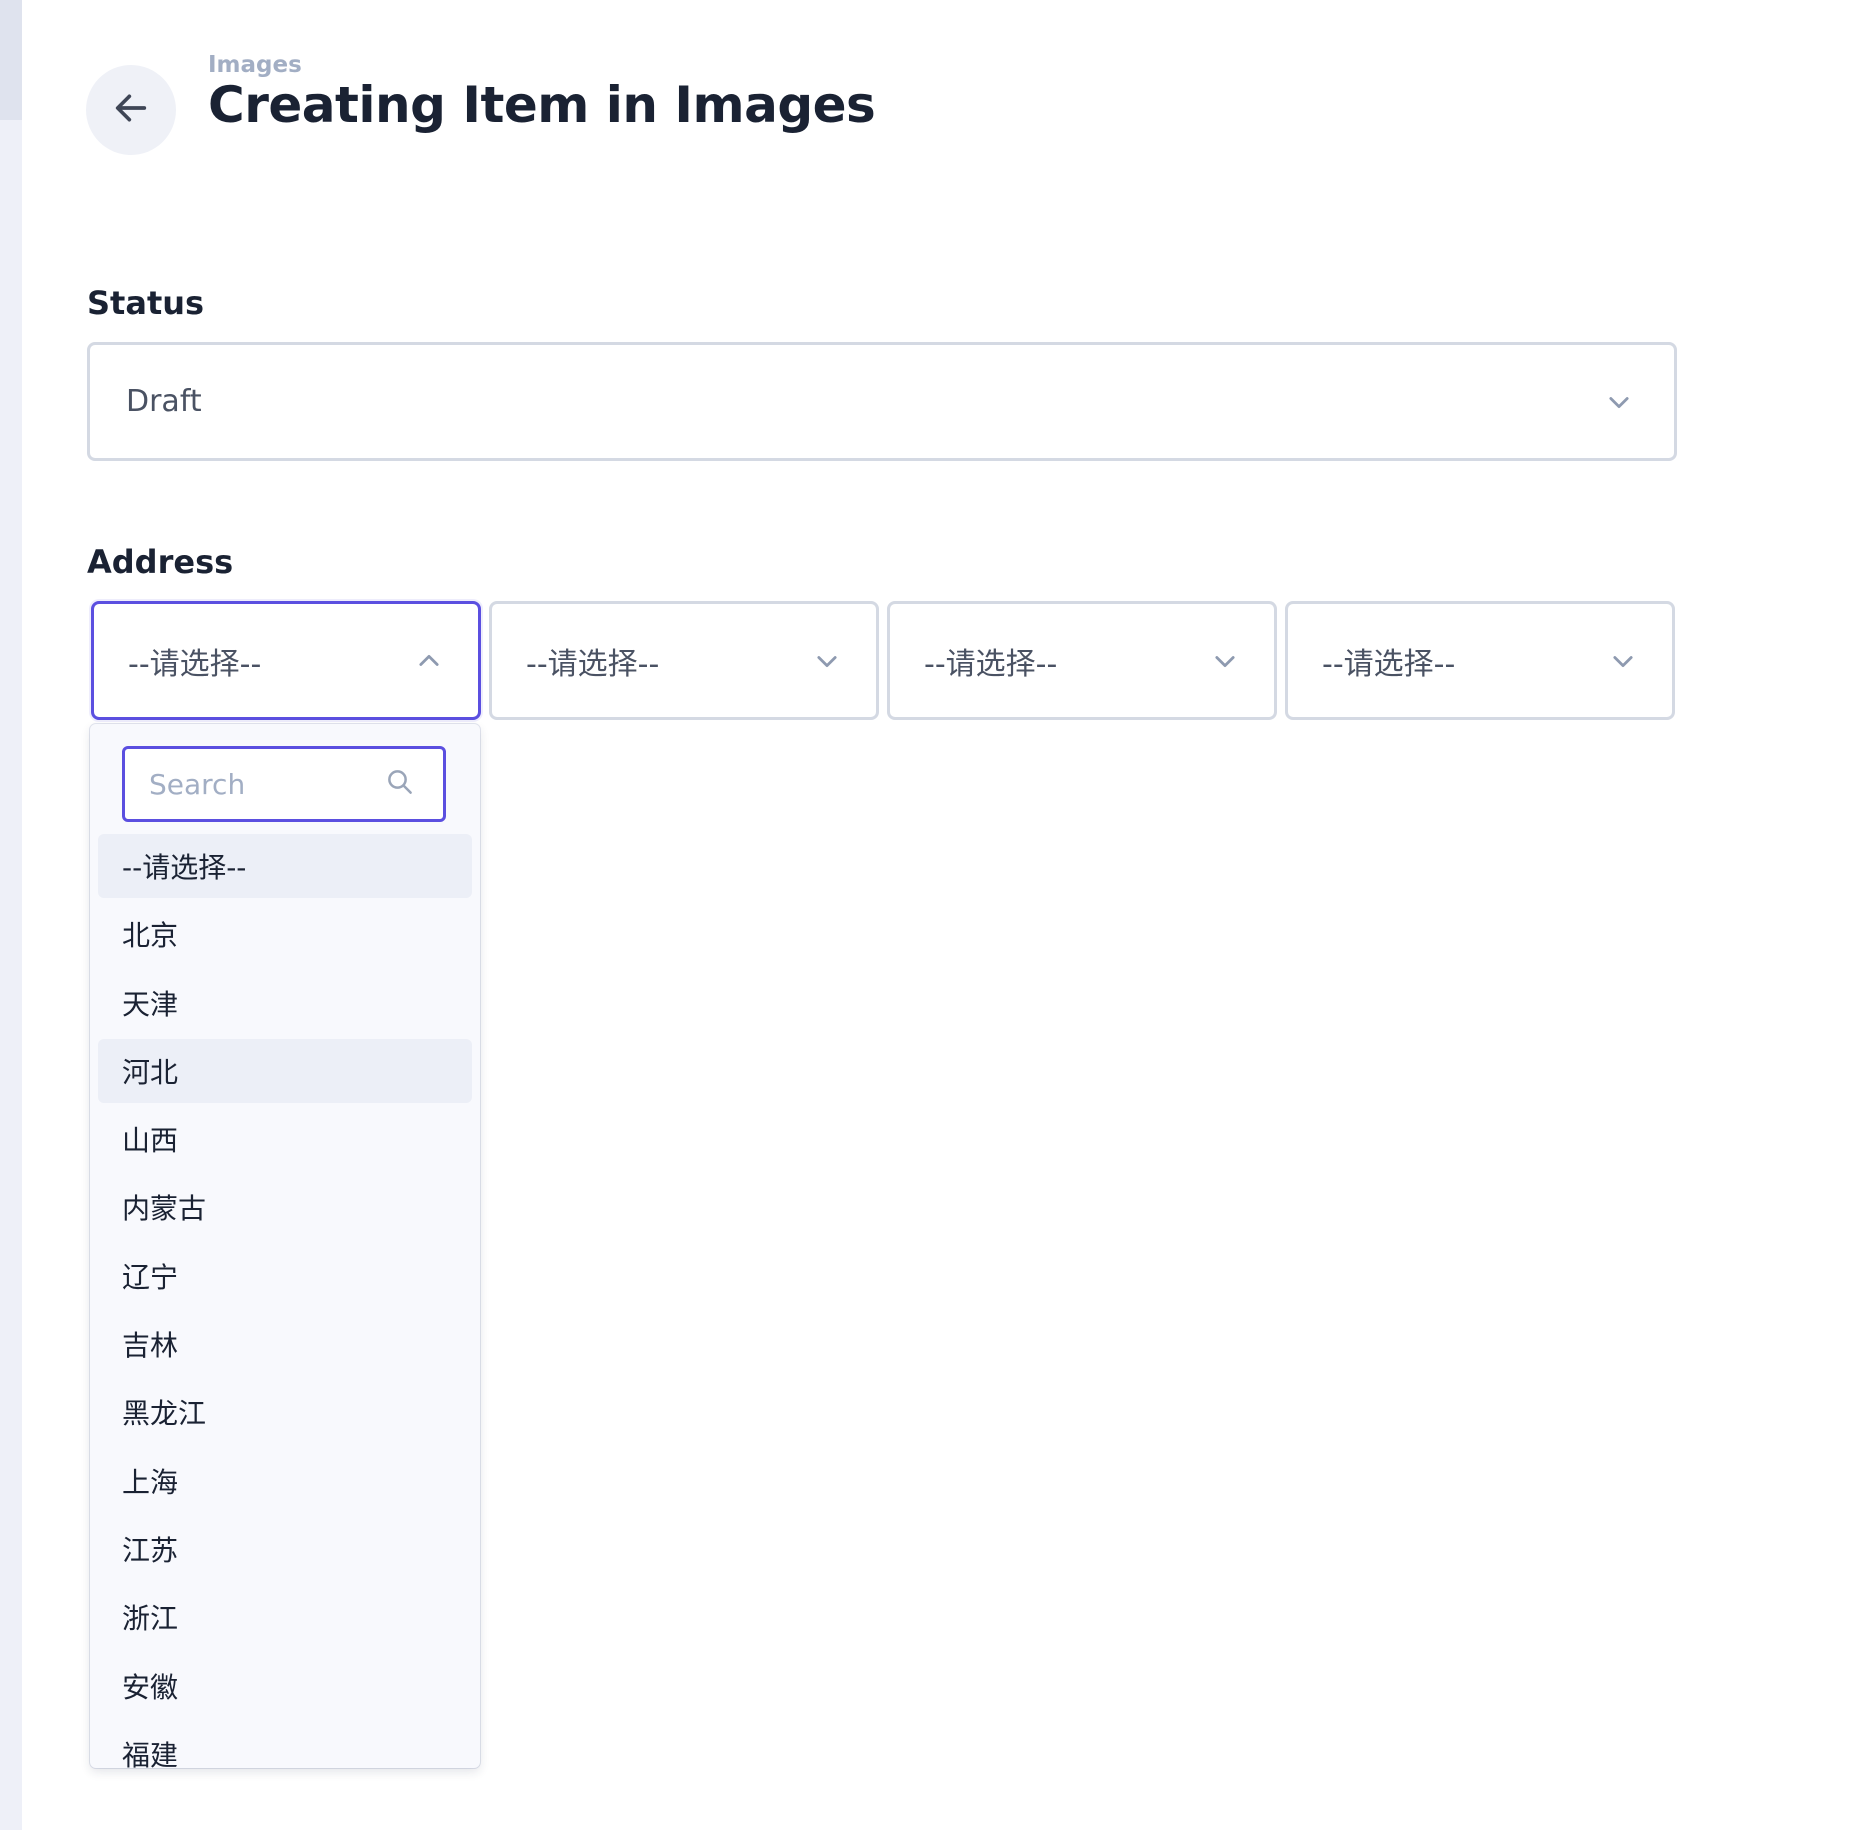 Image resolution: width=1862 pixels, height=1830 pixels. Describe the element at coordinates (285, 1549) in the screenshot. I see `dropdown-option: 江苏` at that location.